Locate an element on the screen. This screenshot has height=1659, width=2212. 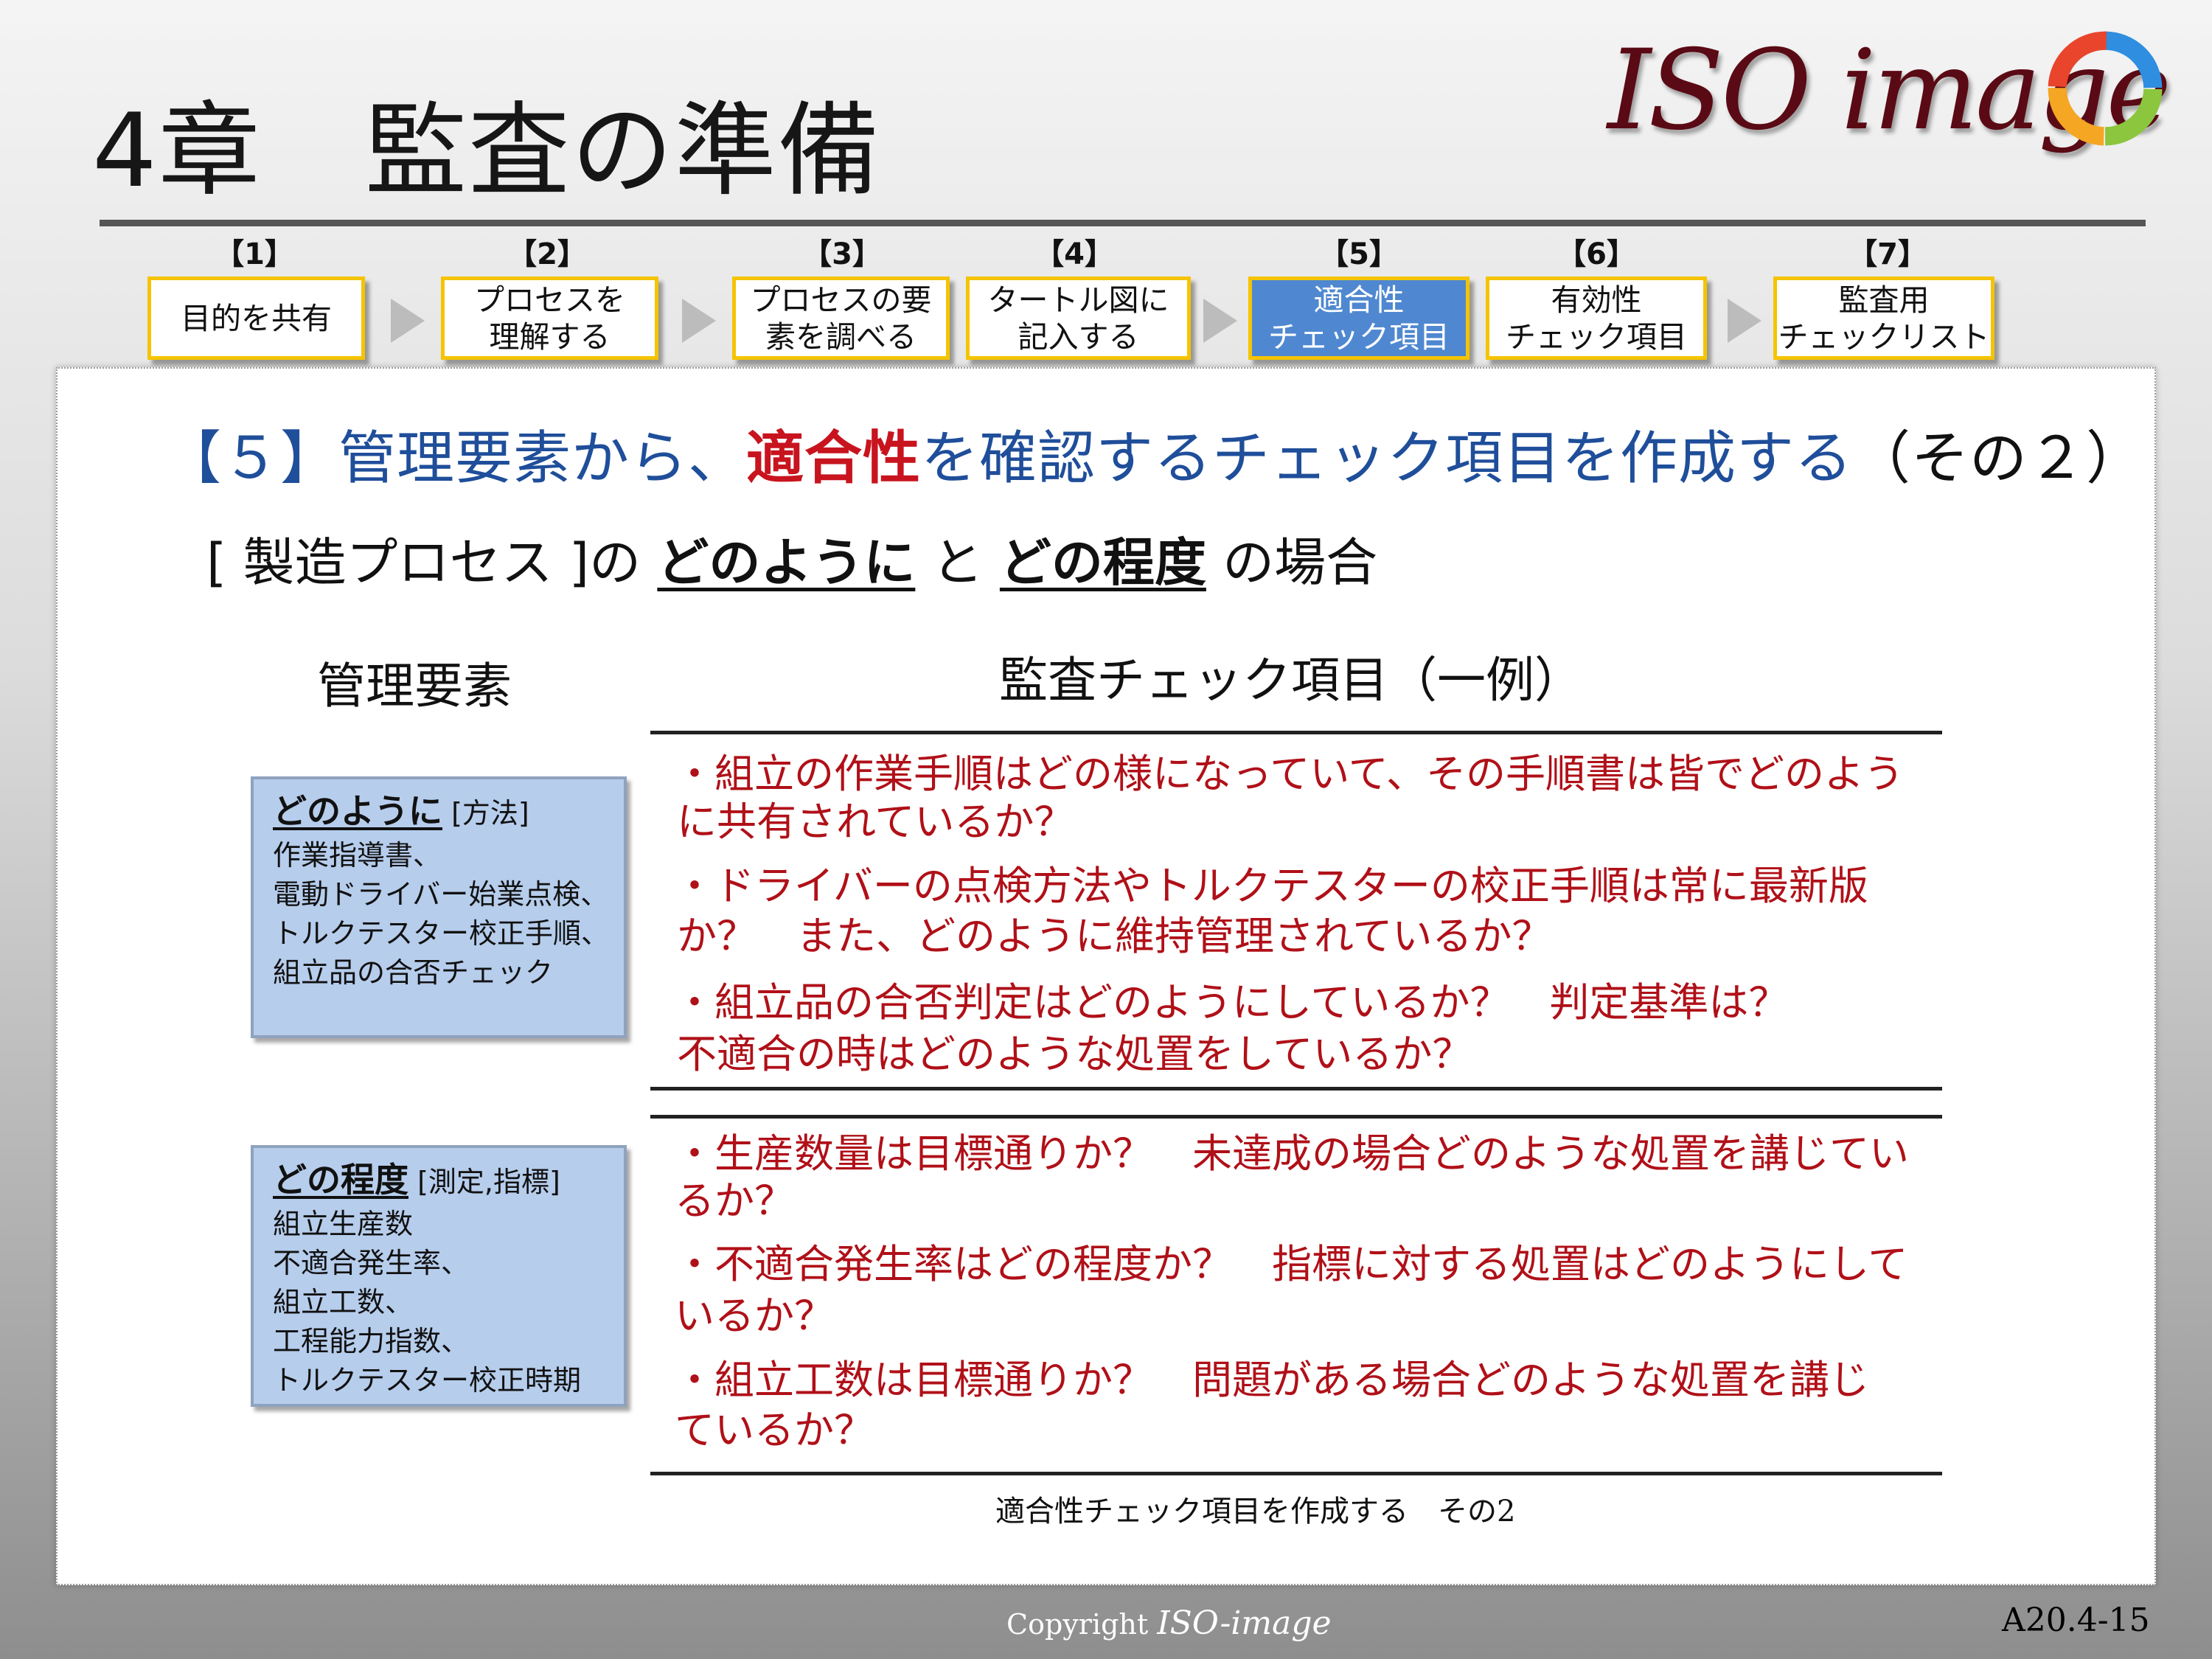
management-line: 工程能力指数、 is located at coordinates (371, 1341).